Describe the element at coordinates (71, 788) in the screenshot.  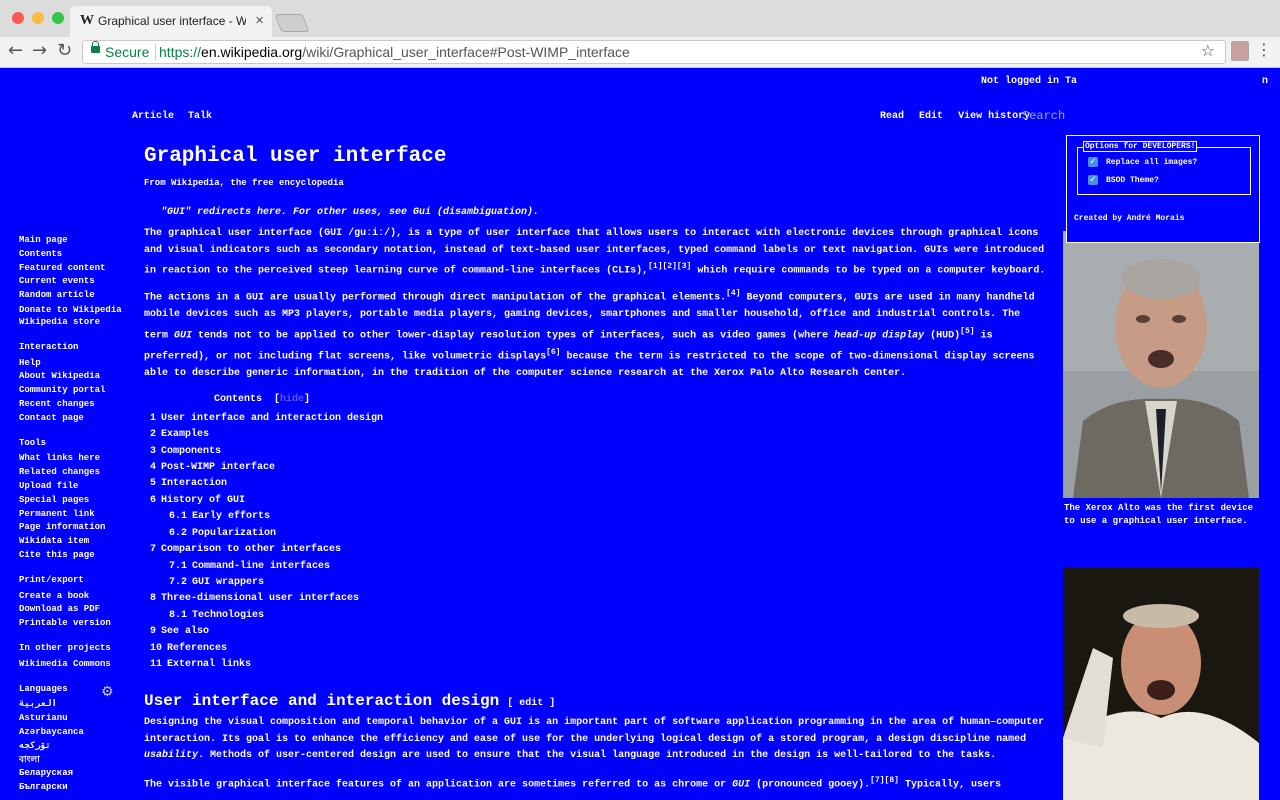
I see `language-link: Български` at that location.